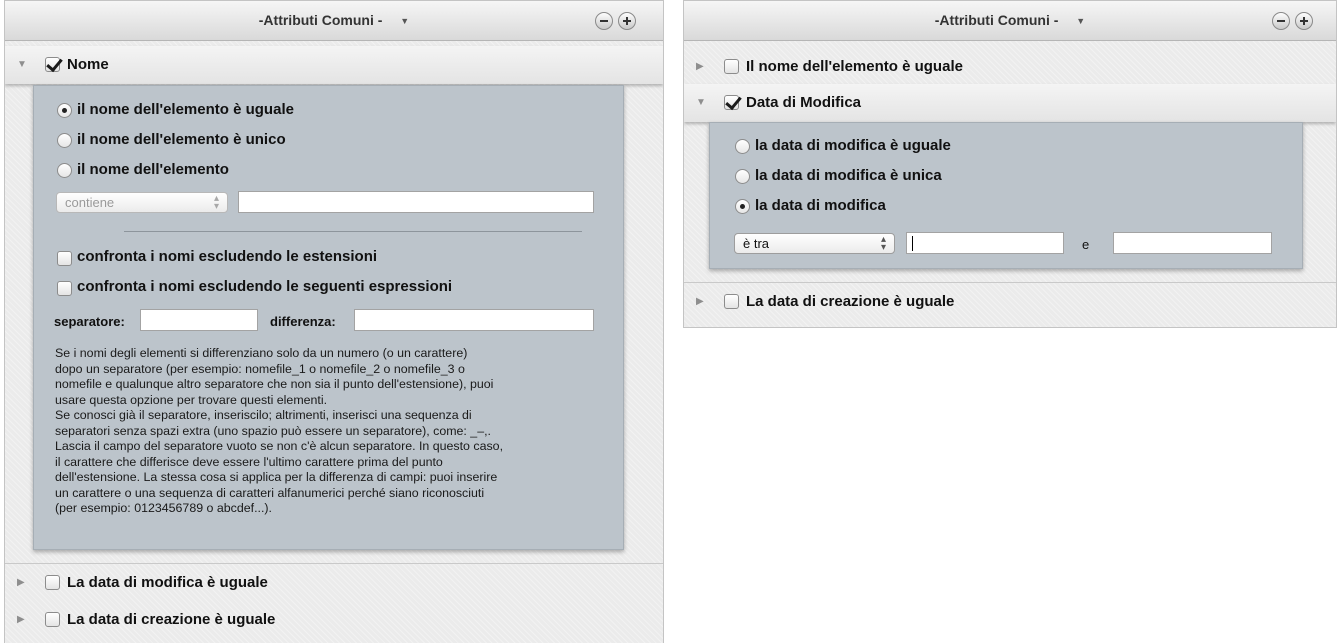 The width and height of the screenshot is (1344, 643). What do you see at coordinates (64, 258) in the screenshot?
I see `exclude-extensions-checkbox` at bounding box center [64, 258].